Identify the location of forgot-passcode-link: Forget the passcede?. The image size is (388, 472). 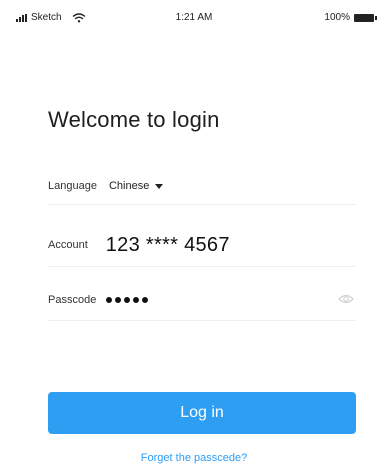
(194, 458).